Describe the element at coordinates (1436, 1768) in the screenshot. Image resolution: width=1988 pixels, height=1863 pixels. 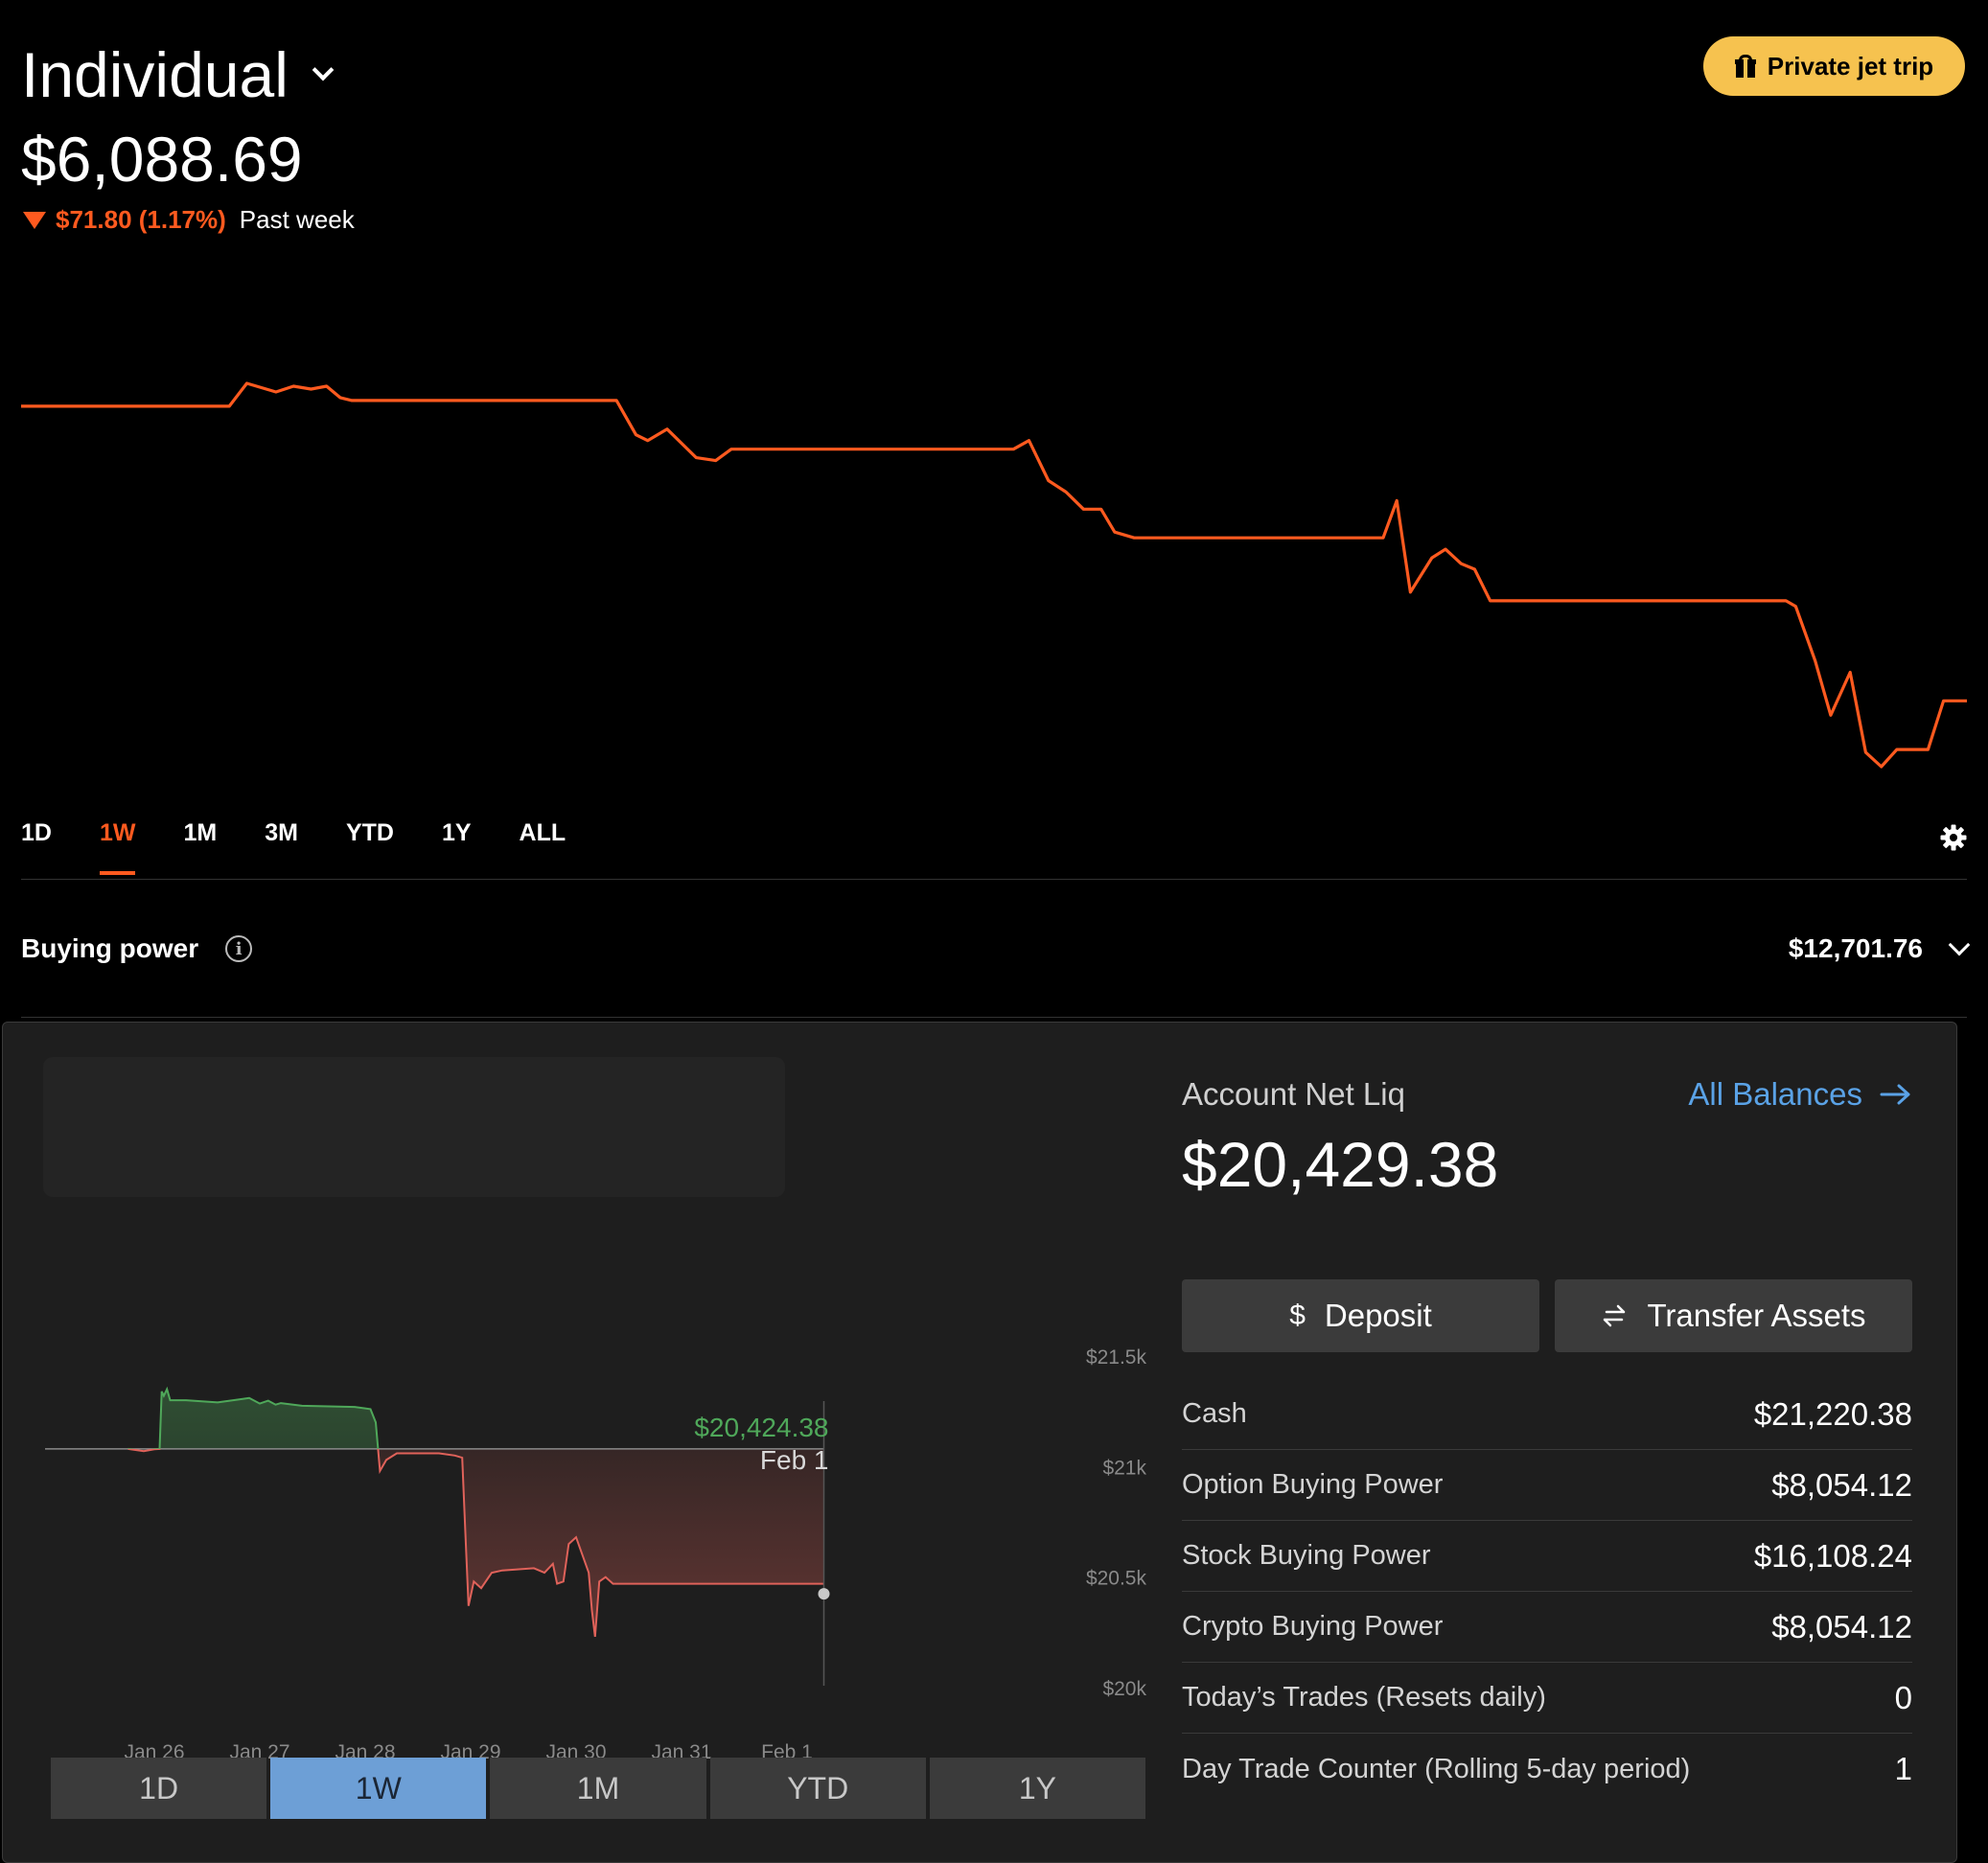
I see `balance-label: Day Trade Counter (Rolling 5-day period)` at that location.